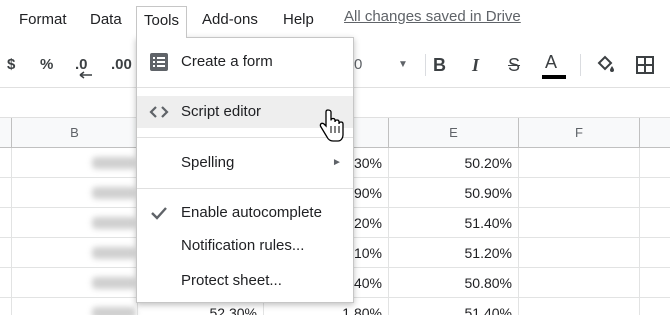 The width and height of the screenshot is (670, 315). What do you see at coordinates (403, 65) in the screenshot?
I see `font-size-dropdown-icon: ▼` at bounding box center [403, 65].